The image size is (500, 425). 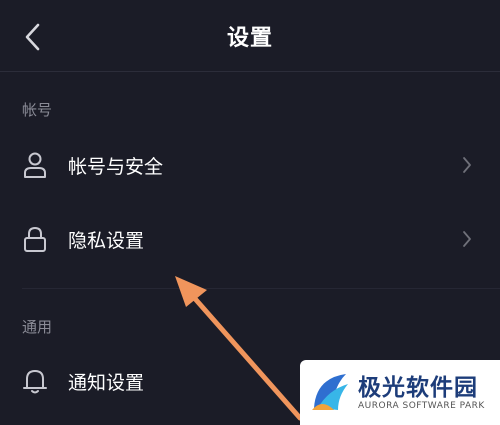 What do you see at coordinates (250, 71) in the screenshot?
I see `header-divider` at bounding box center [250, 71].